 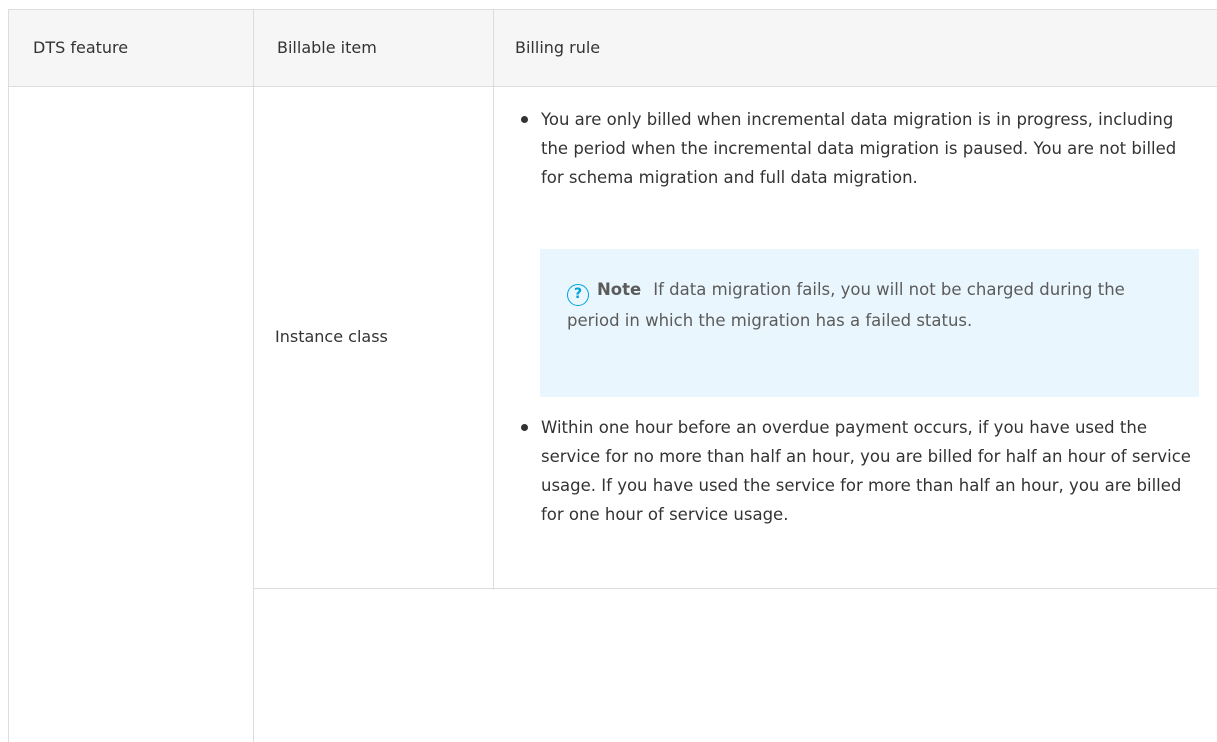 I want to click on header-dts-feature: DTS feature, so click(x=81, y=47).